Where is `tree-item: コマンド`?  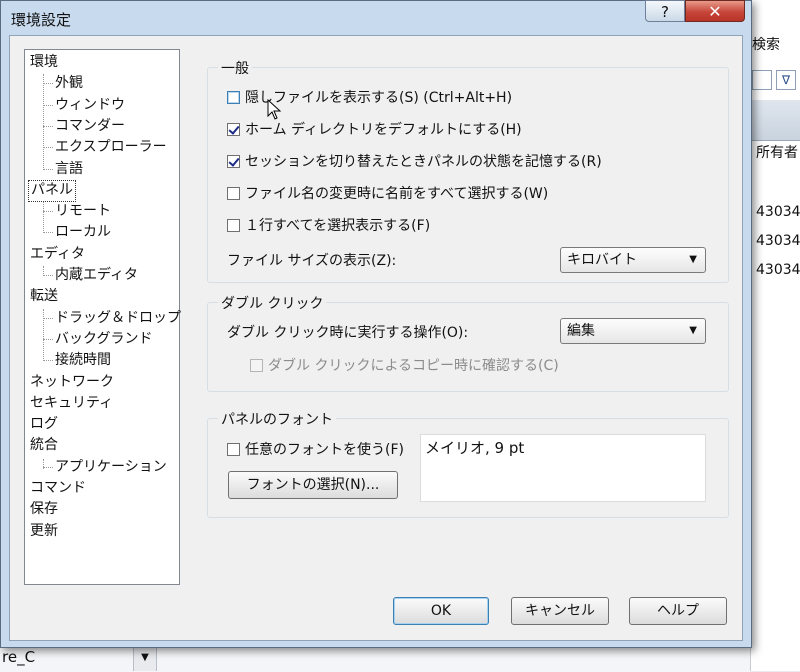
tree-item: コマンド is located at coordinates (58, 488).